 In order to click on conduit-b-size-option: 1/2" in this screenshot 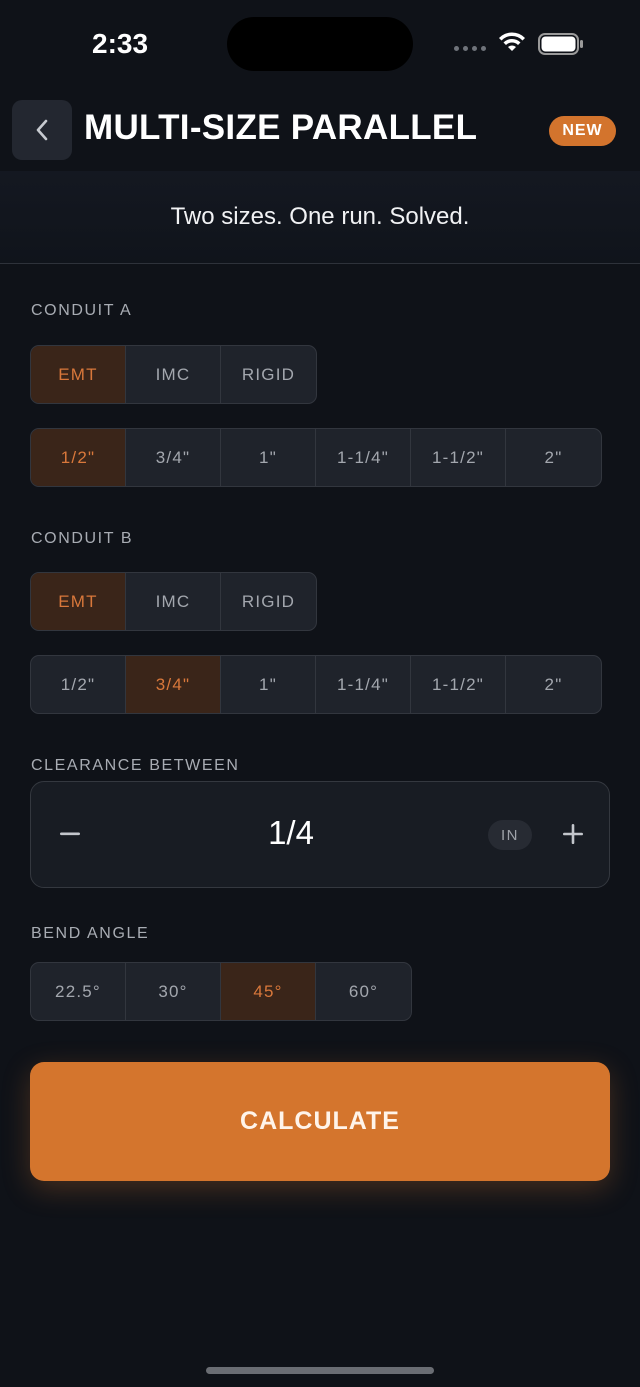, I will do `click(78, 684)`.